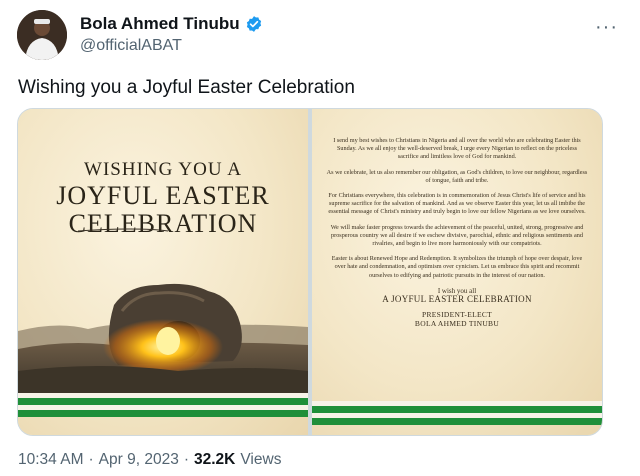  Describe the element at coordinates (139, 460) in the screenshot. I see `tweet-date: Apr 9, 2023` at that location.